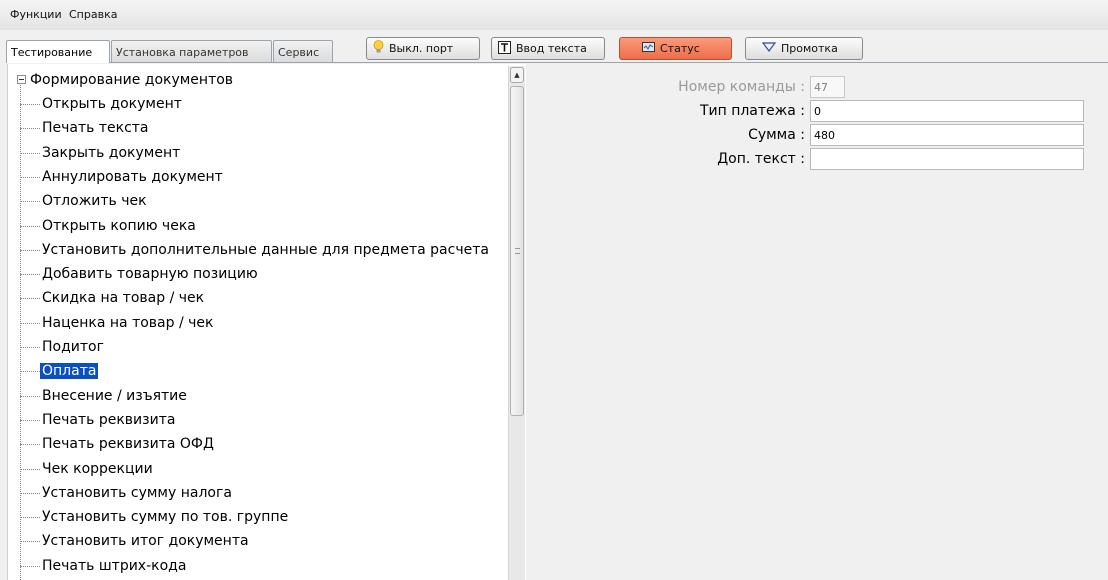  What do you see at coordinates (680, 48) in the screenshot?
I see `status-label: Статус` at bounding box center [680, 48].